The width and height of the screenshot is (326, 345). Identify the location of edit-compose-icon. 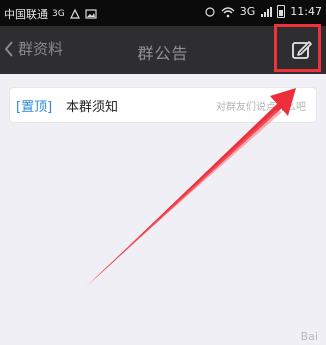
(302, 50).